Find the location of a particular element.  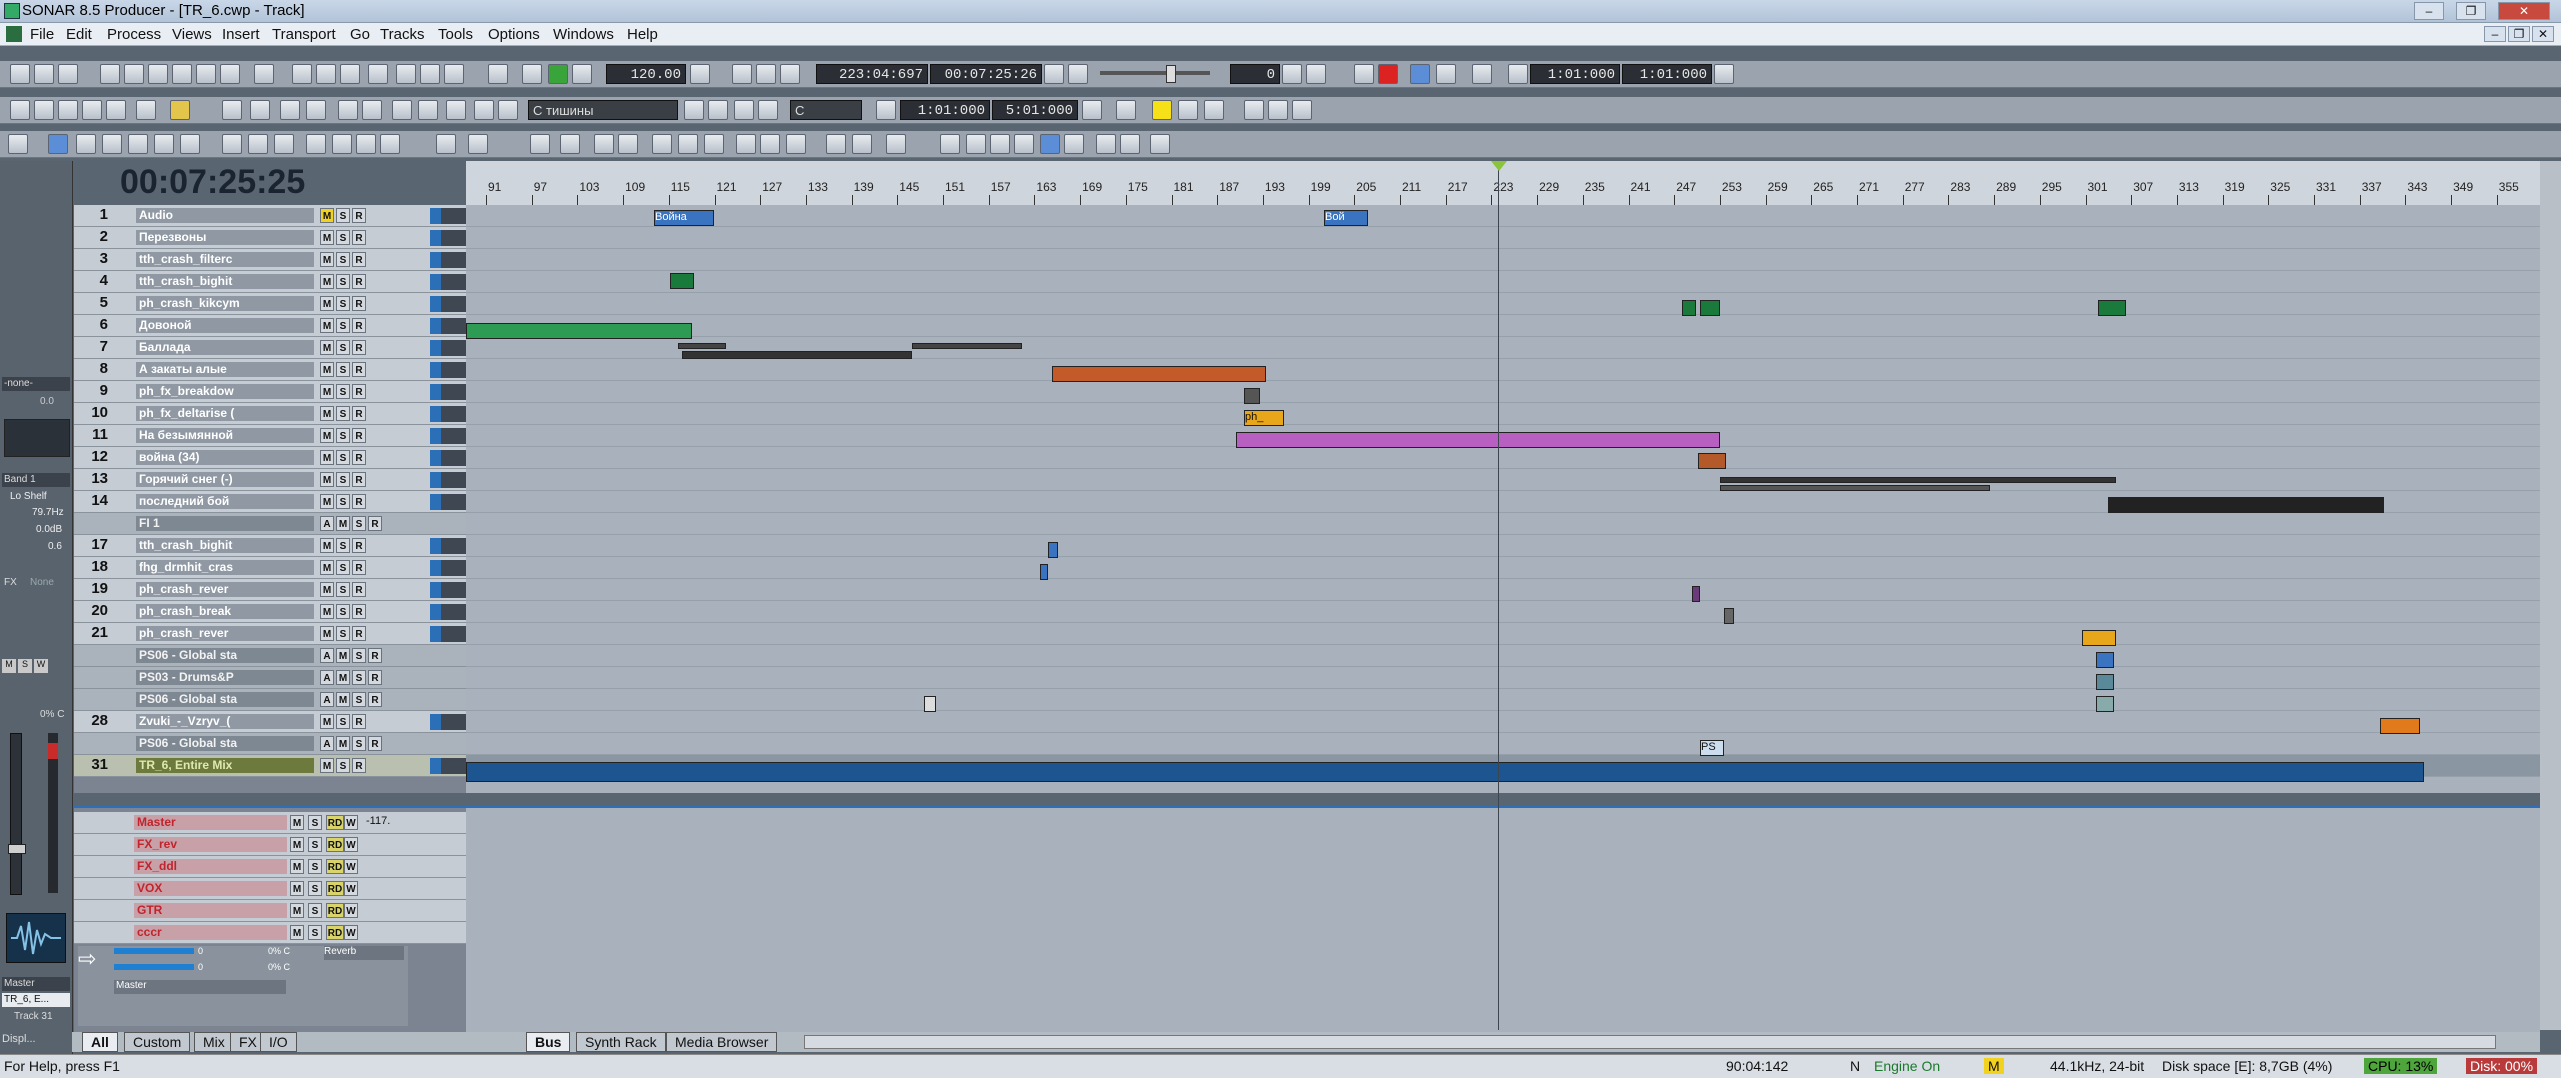

step-seq-icon is located at coordinates (508, 110).